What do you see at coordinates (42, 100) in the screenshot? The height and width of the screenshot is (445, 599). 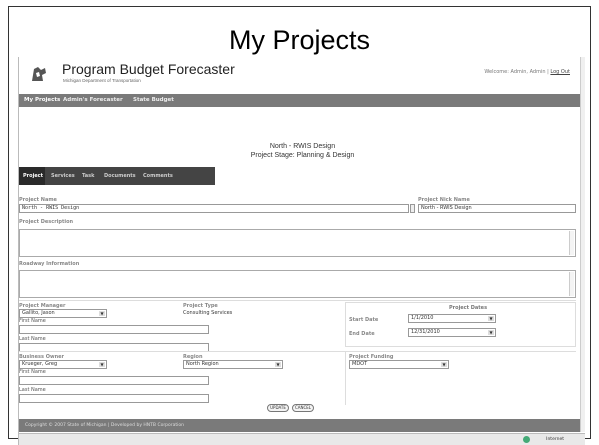 I see `nav-my-projects: My Projects` at bounding box center [42, 100].